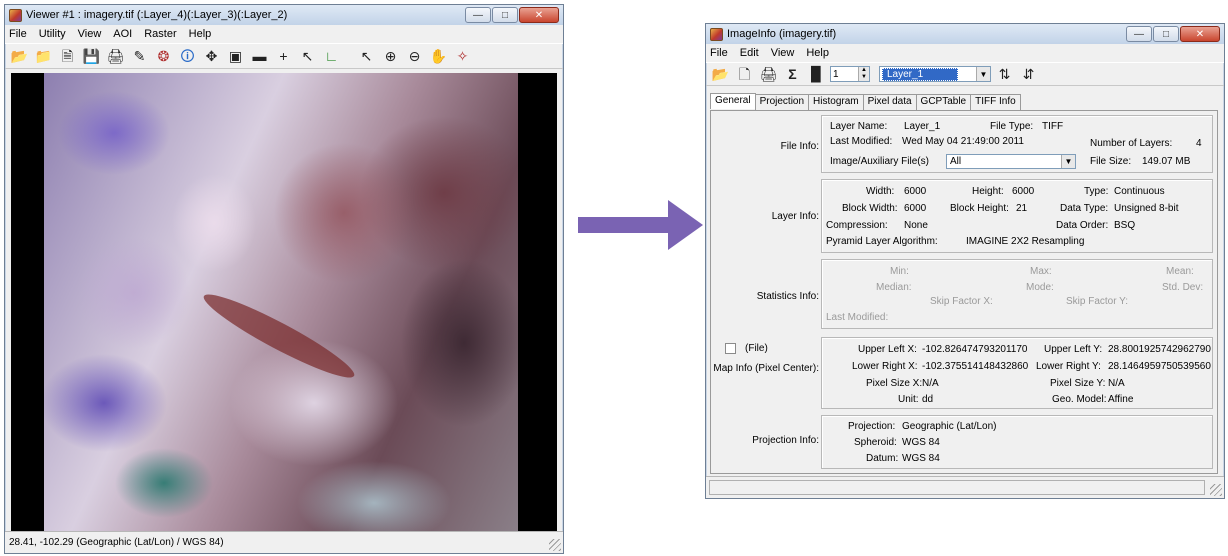 This screenshot has width=1228, height=556. Describe the element at coordinates (850, 74) in the screenshot. I see `layer-number-spinner: 1 ▲ ▼` at that location.